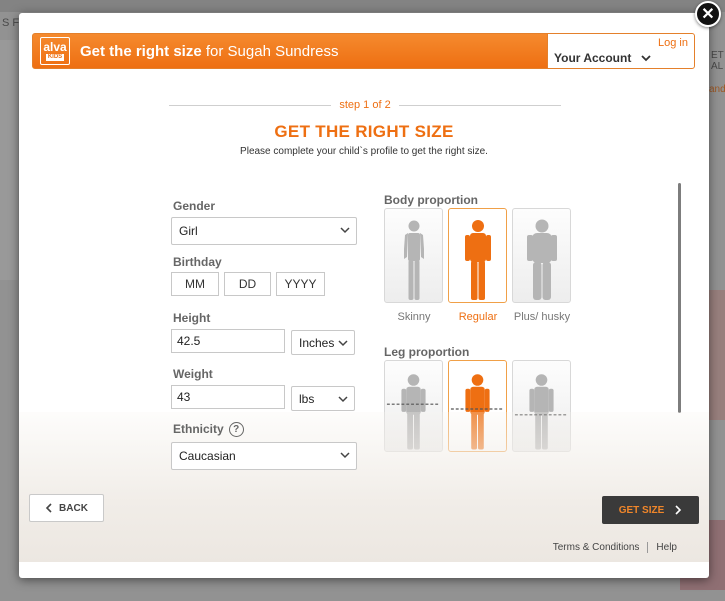 The width and height of the screenshot is (725, 601). I want to click on logo-main-text: alva, so click(55, 47).